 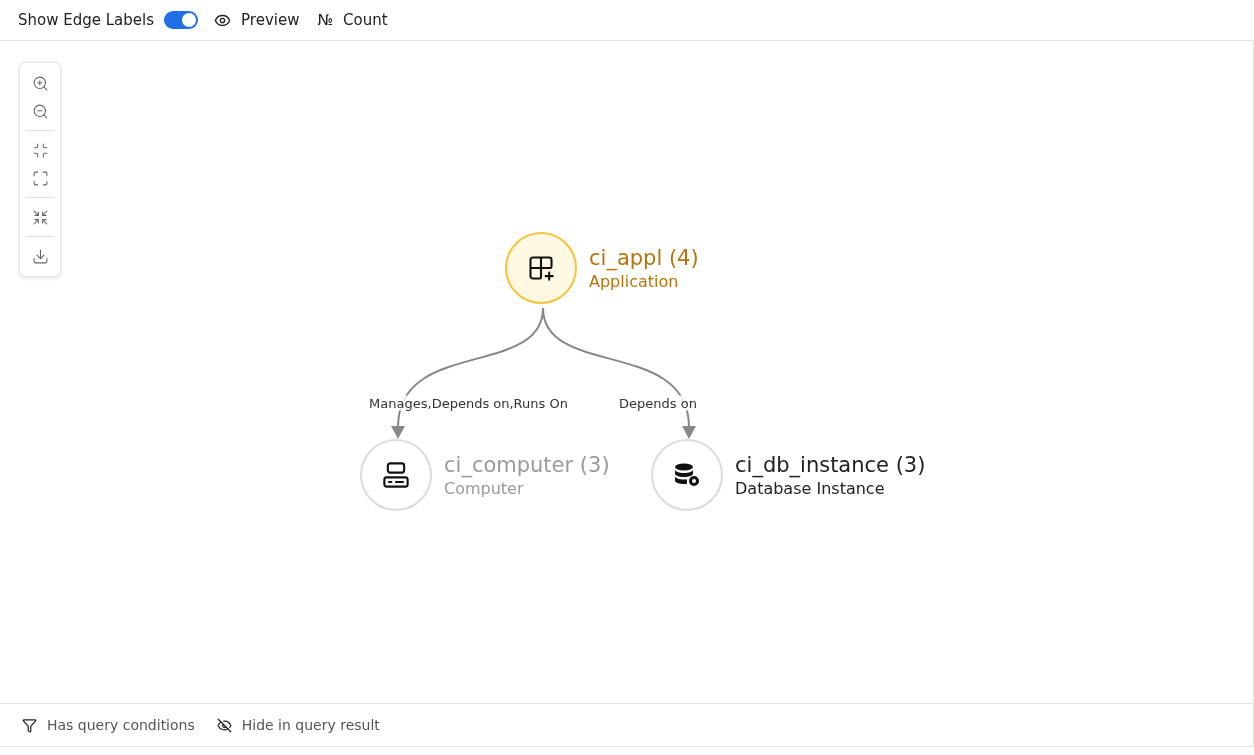 What do you see at coordinates (634, 281) in the screenshot?
I see `node-type: Application` at bounding box center [634, 281].